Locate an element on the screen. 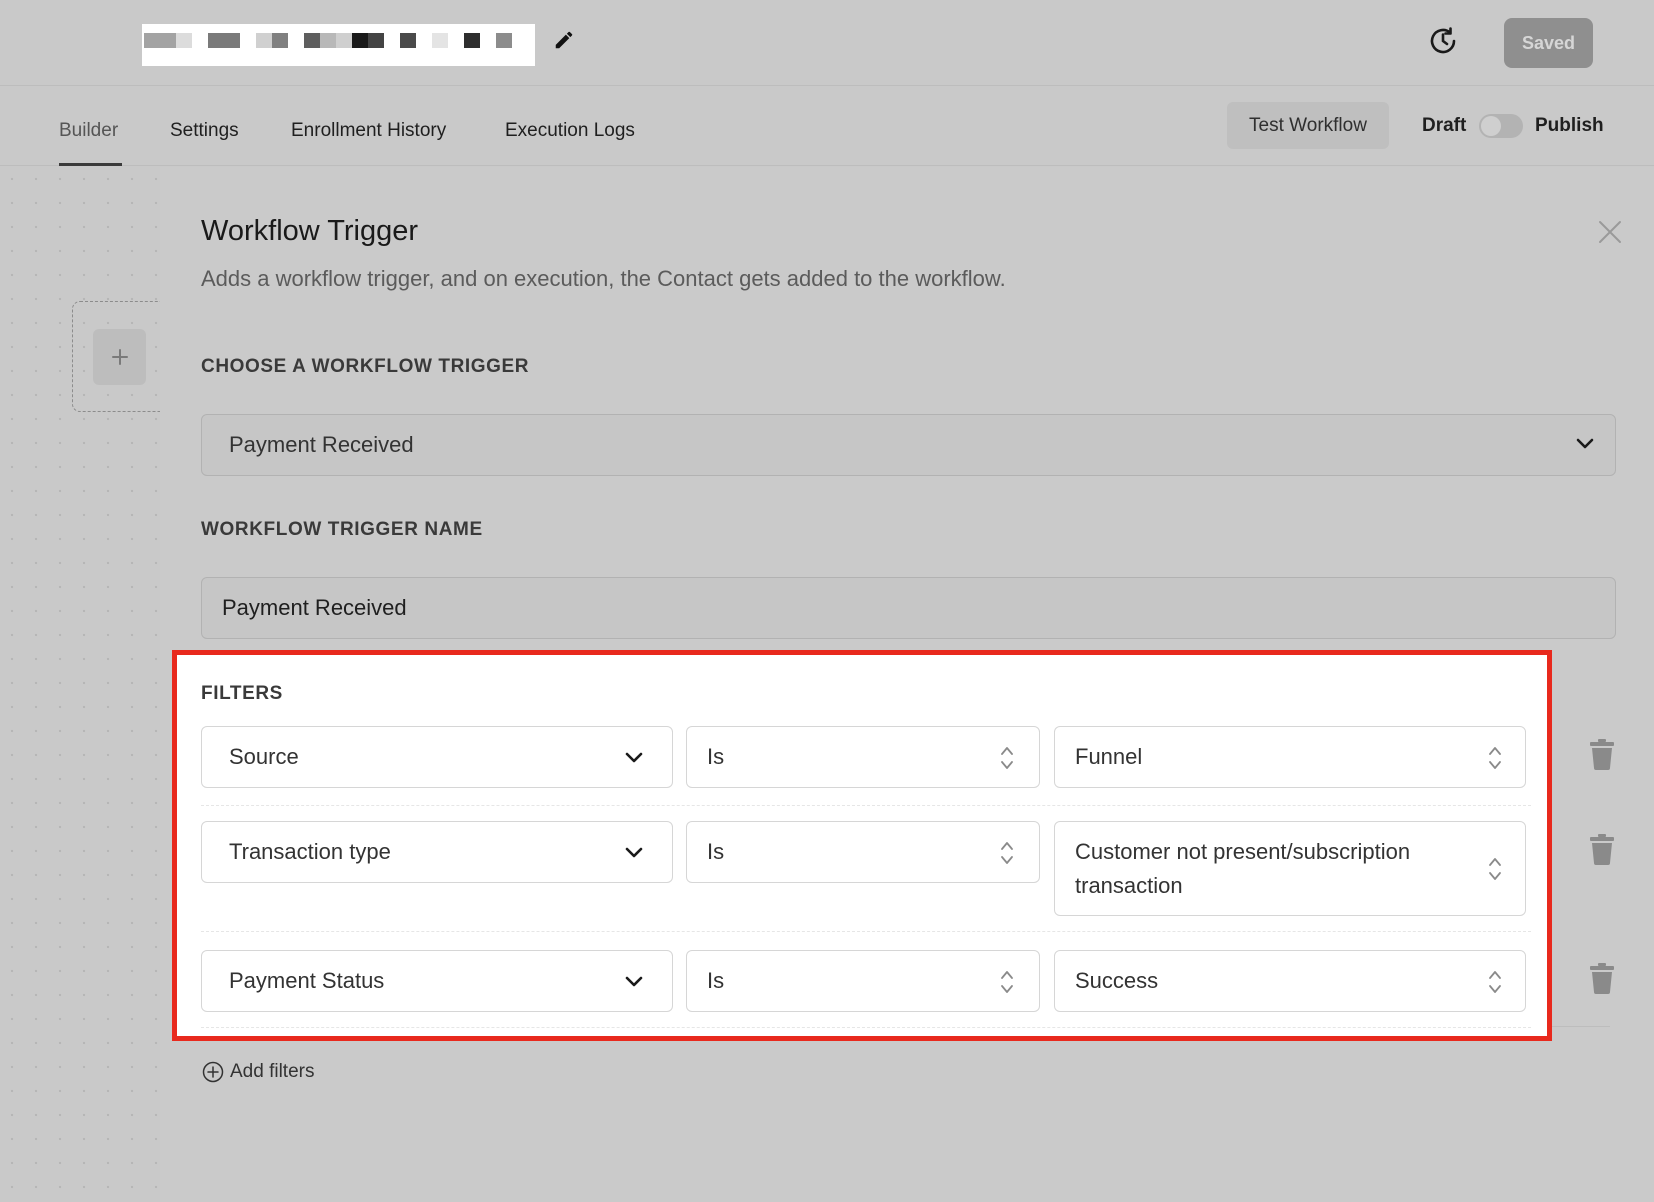  filter-field-select: Source is located at coordinates (437, 757).